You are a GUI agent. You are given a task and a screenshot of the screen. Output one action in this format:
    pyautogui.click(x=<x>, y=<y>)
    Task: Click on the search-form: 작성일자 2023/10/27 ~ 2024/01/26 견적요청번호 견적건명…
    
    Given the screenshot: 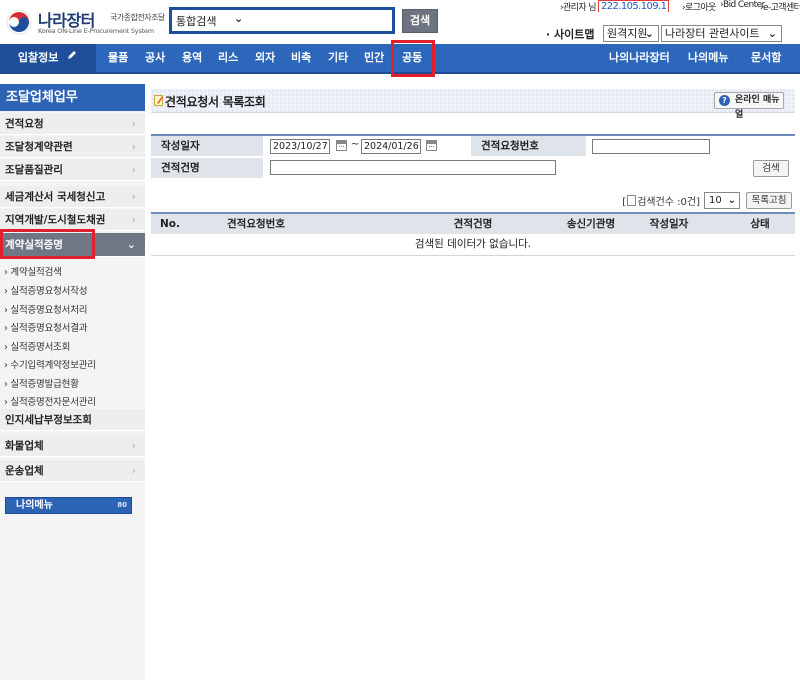 What is the action you would take?
    pyautogui.click(x=473, y=156)
    